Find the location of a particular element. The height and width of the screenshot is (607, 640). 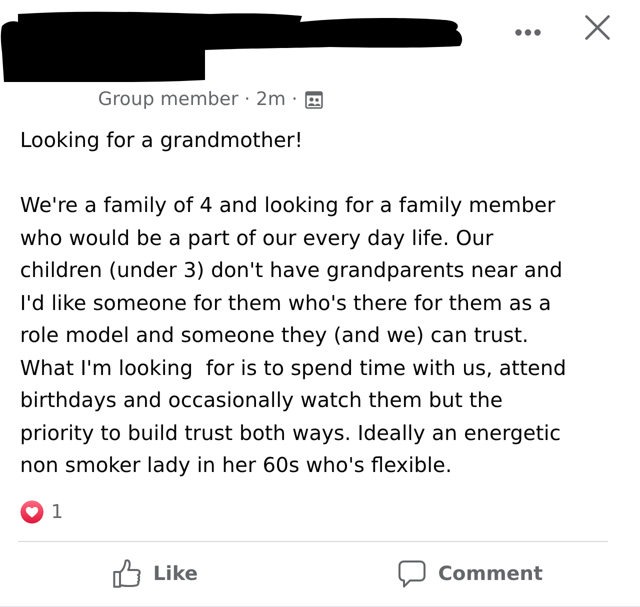

post-title: Looking for a grandmother! is located at coordinates (162, 140).